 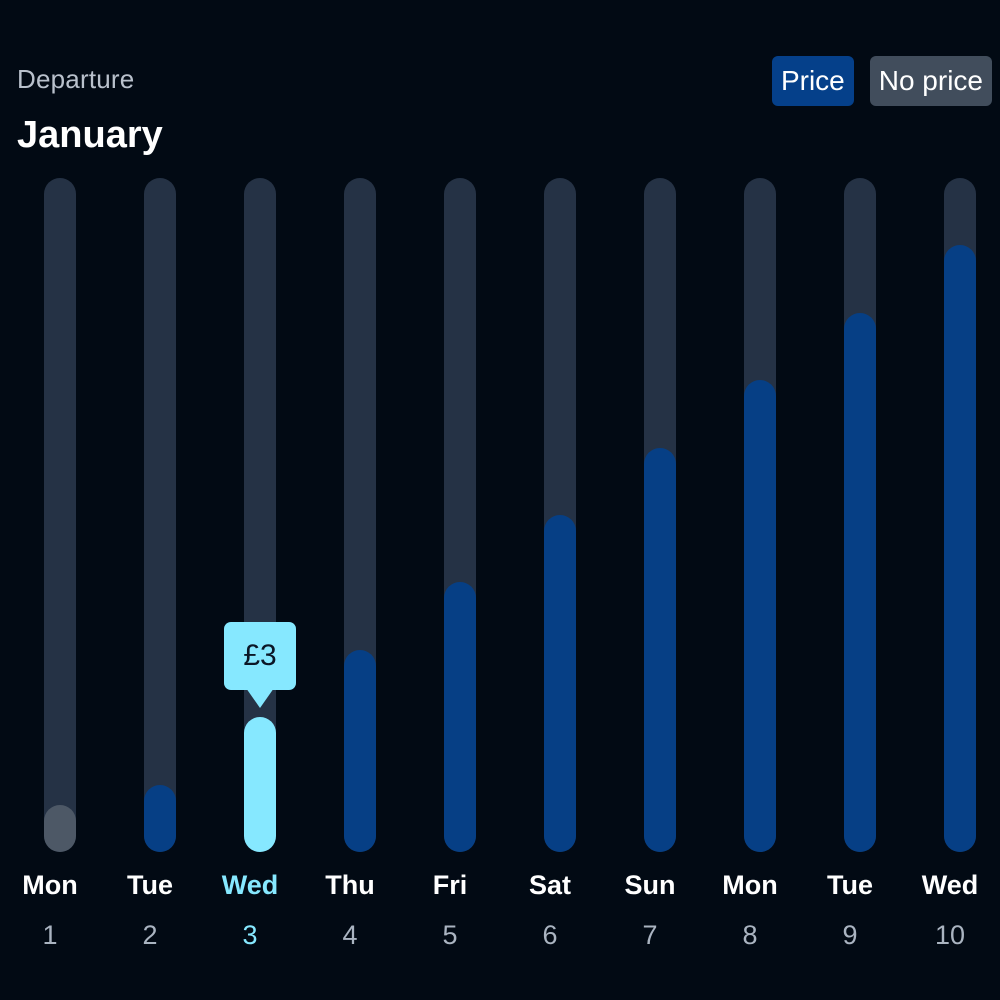 I want to click on day-column-7: Sun 7, so click(x=650, y=568).